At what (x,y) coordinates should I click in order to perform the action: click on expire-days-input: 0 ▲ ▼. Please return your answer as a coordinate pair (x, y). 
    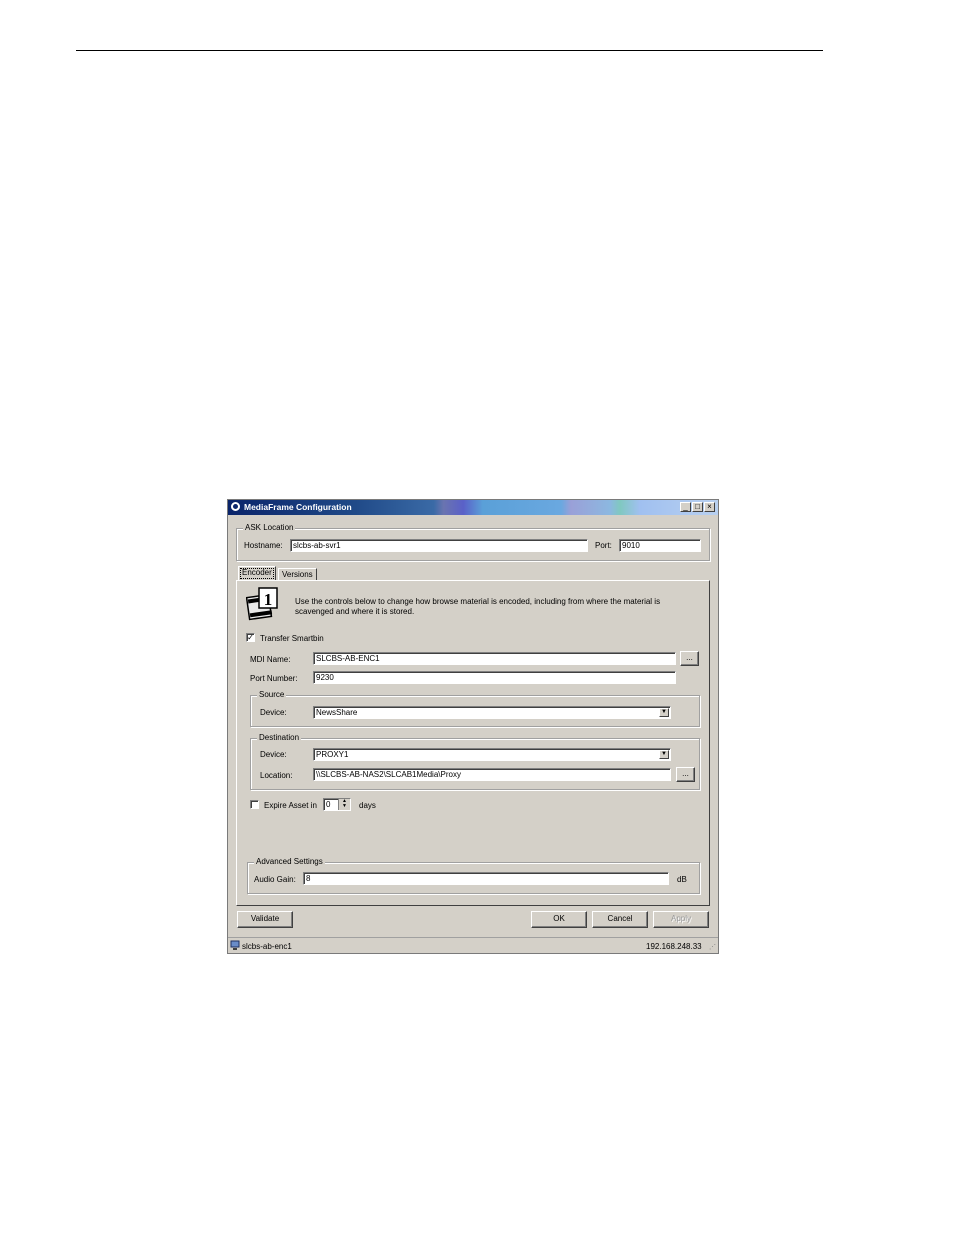
    Looking at the image, I should click on (337, 804).